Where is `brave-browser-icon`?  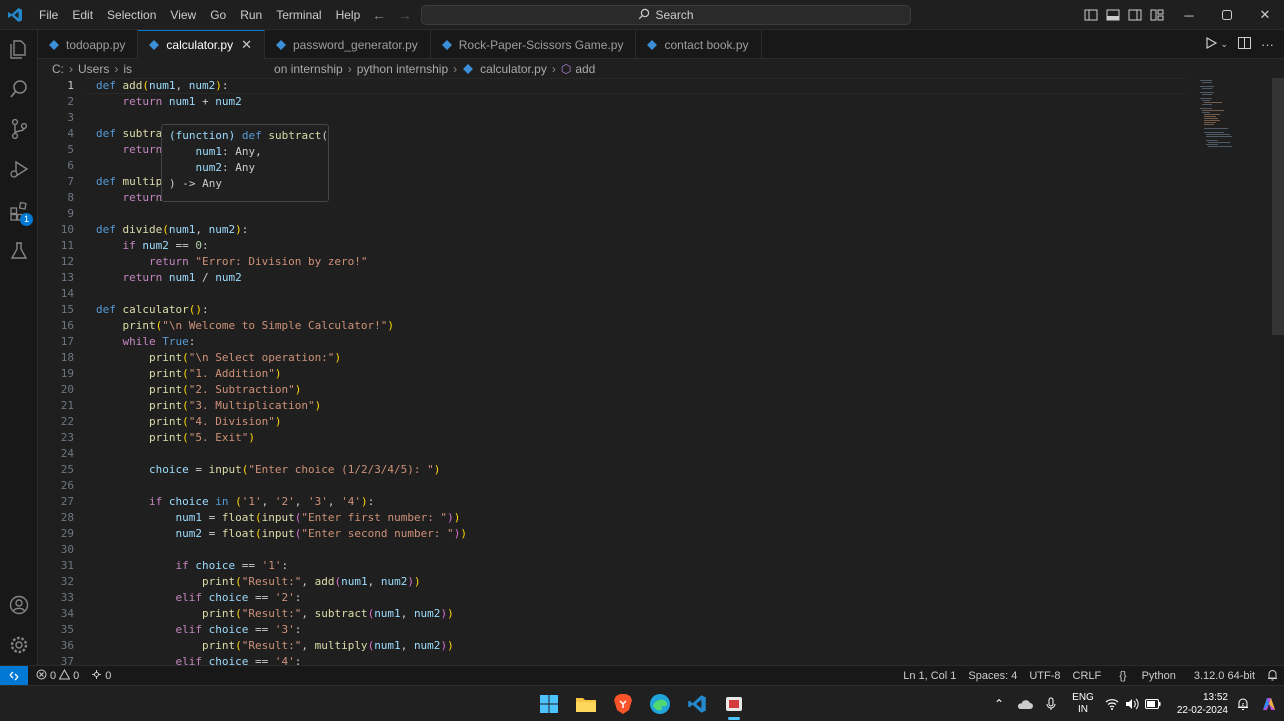 brave-browser-icon is located at coordinates (623, 704).